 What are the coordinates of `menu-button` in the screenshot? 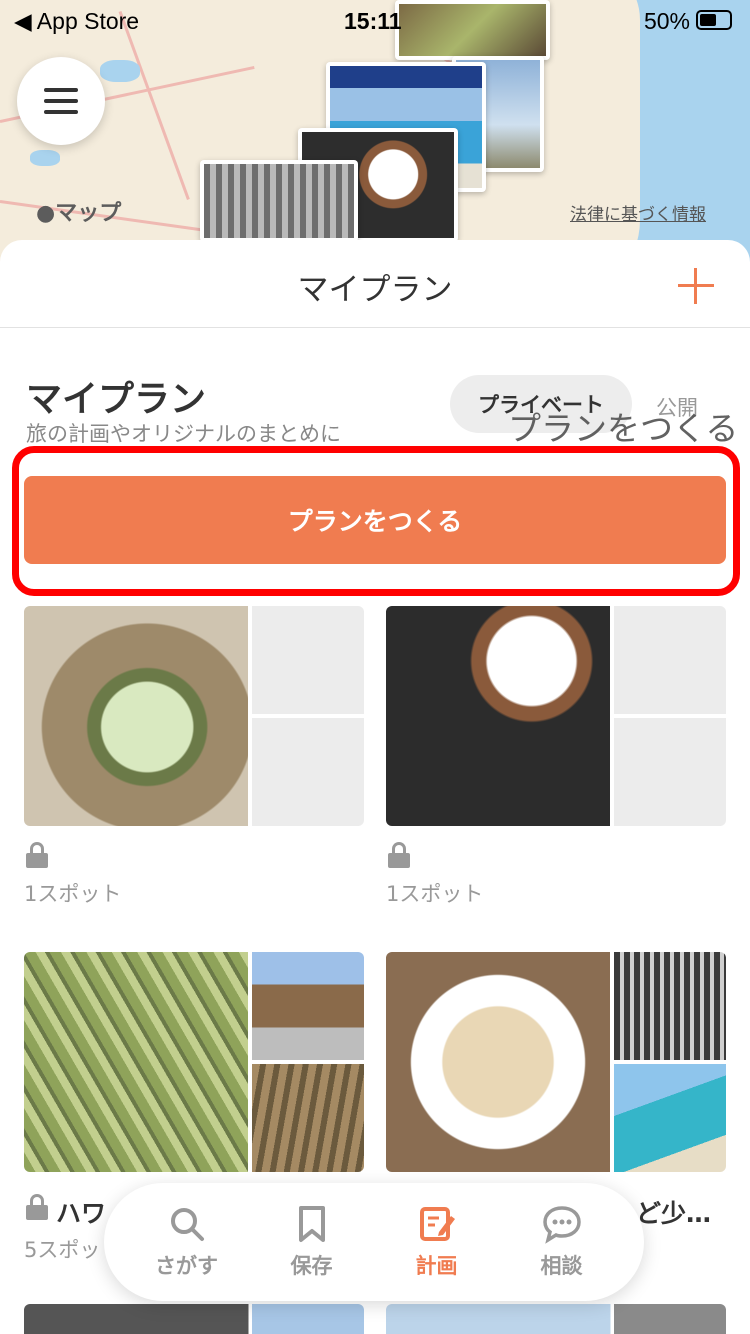 It's located at (61, 101).